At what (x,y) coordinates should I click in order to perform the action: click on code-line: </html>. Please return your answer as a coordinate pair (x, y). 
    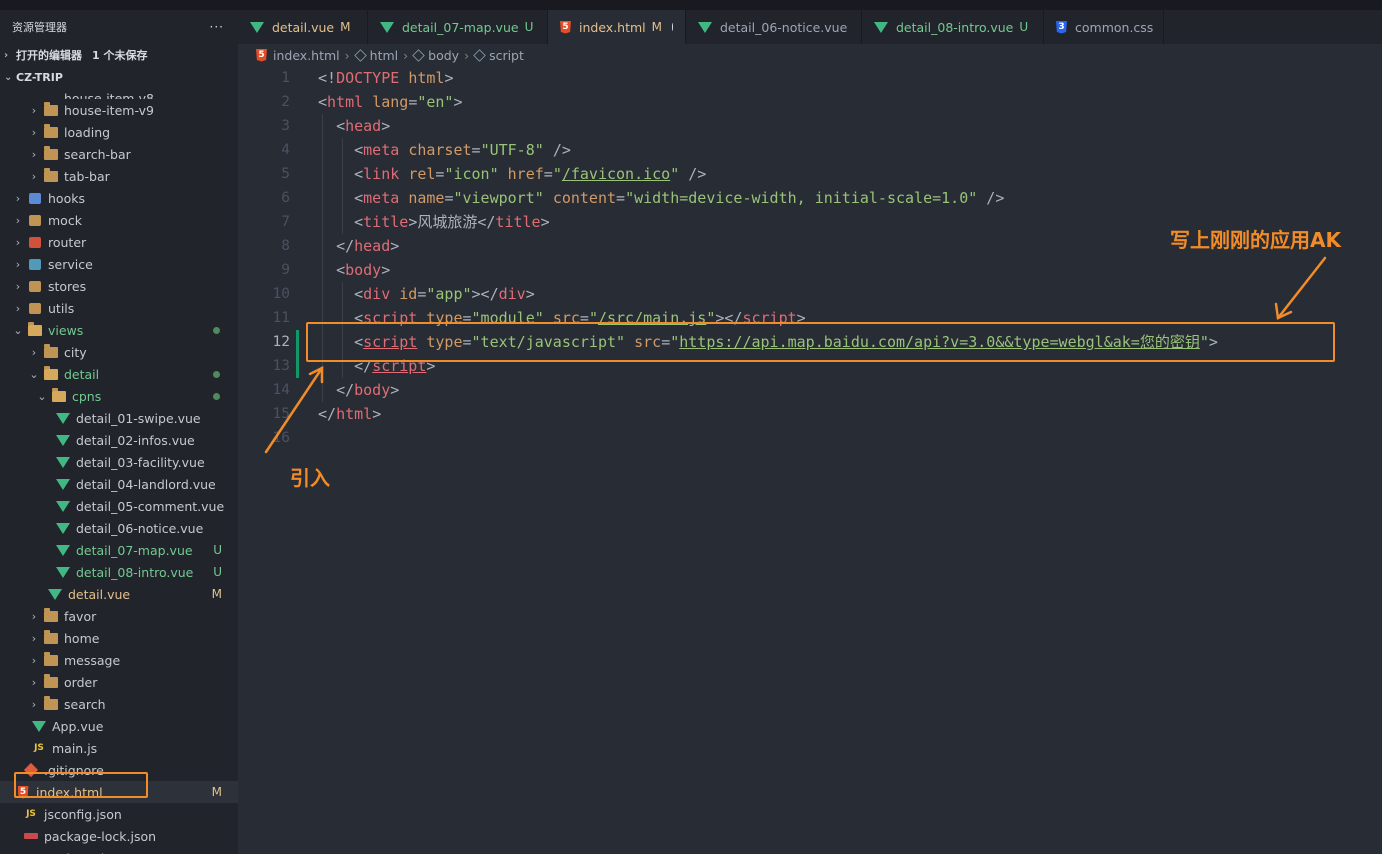
    Looking at the image, I should click on (350, 414).